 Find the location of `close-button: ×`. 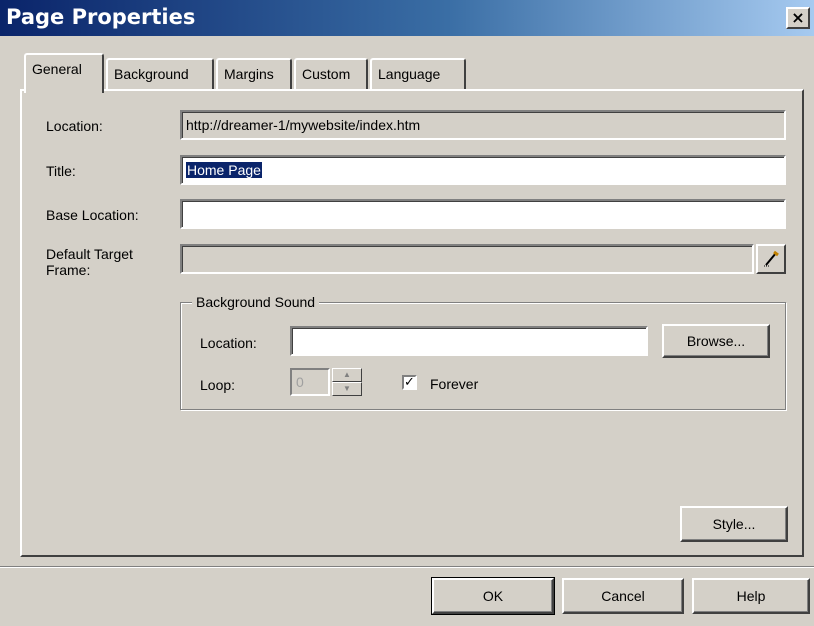

close-button: × is located at coordinates (798, 18).